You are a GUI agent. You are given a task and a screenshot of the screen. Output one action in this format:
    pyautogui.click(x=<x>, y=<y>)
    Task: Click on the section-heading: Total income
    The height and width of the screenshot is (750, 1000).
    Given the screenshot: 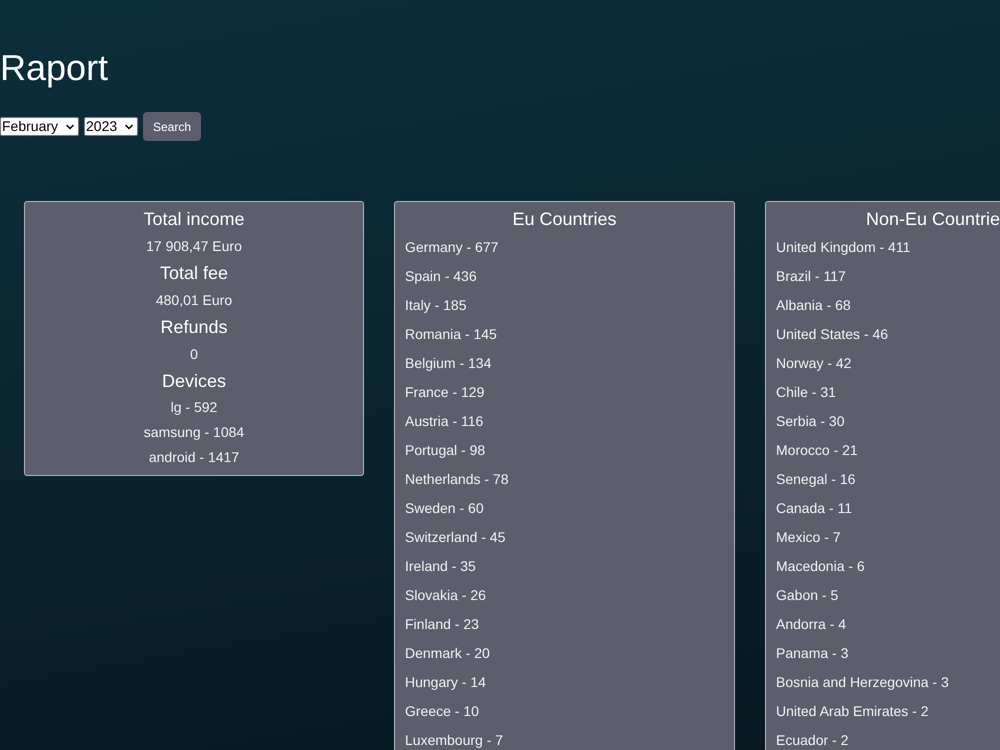 What is the action you would take?
    pyautogui.click(x=194, y=219)
    